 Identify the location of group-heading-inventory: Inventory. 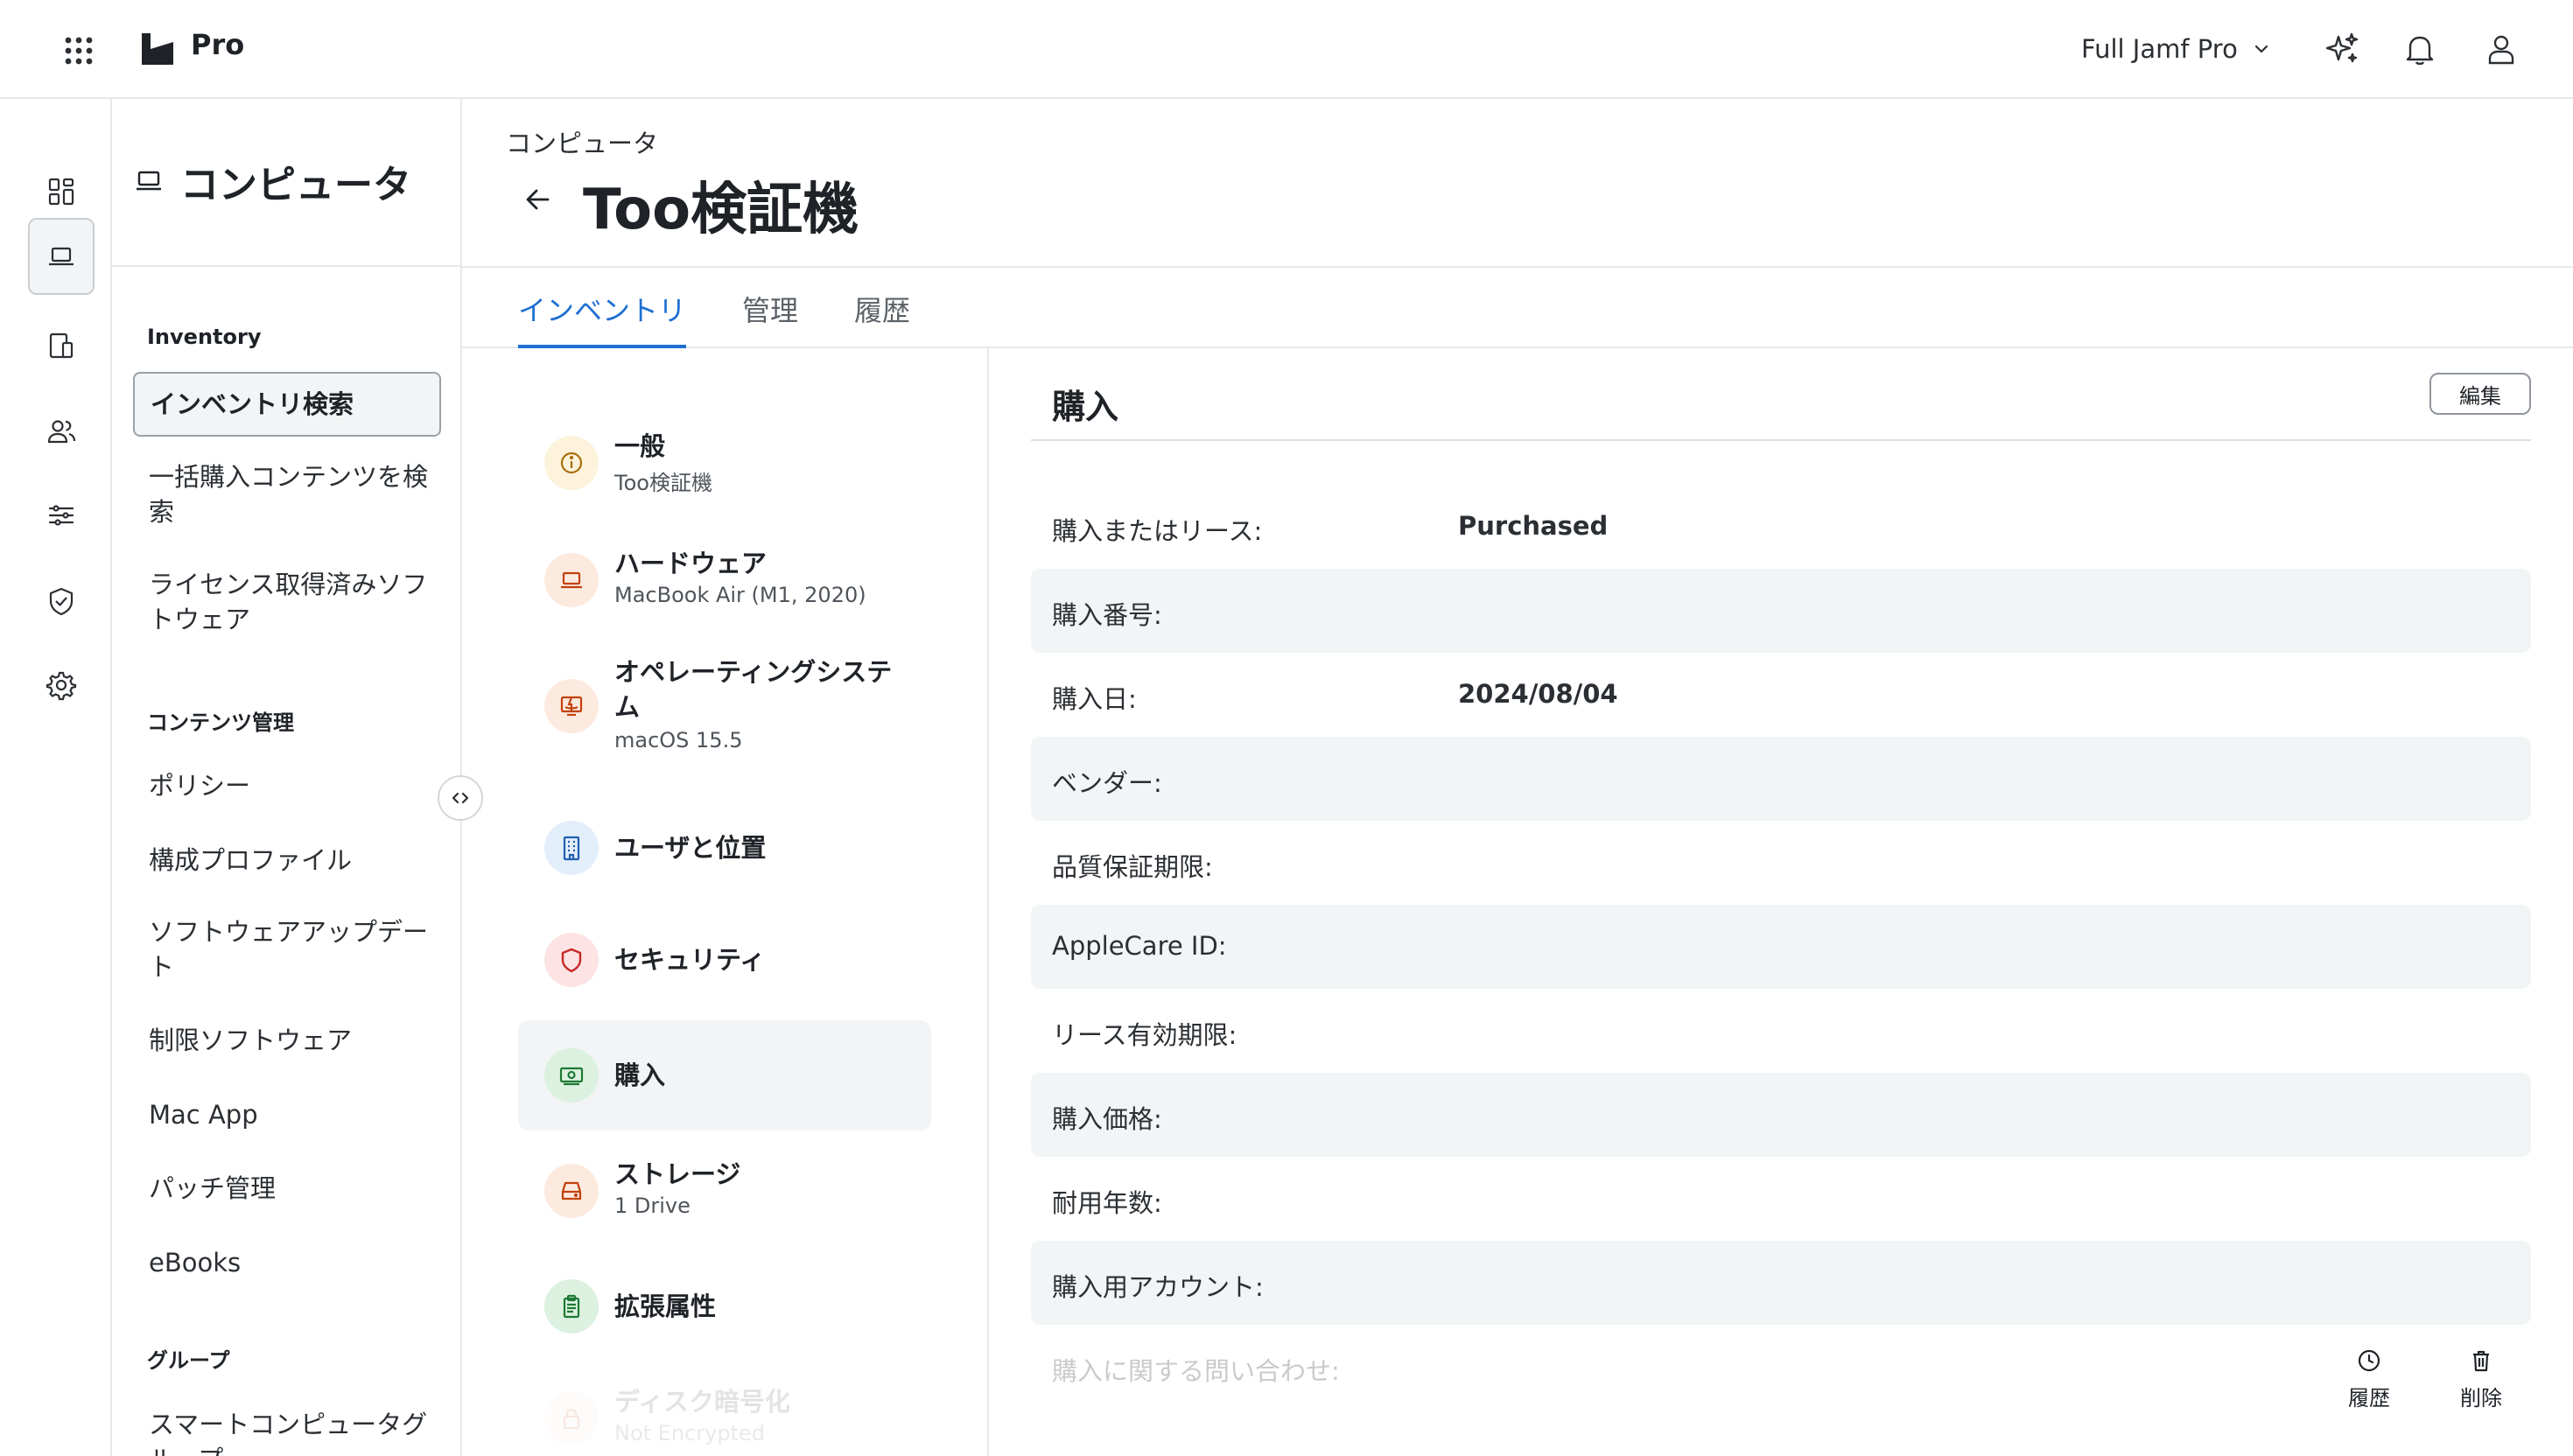
(204, 337).